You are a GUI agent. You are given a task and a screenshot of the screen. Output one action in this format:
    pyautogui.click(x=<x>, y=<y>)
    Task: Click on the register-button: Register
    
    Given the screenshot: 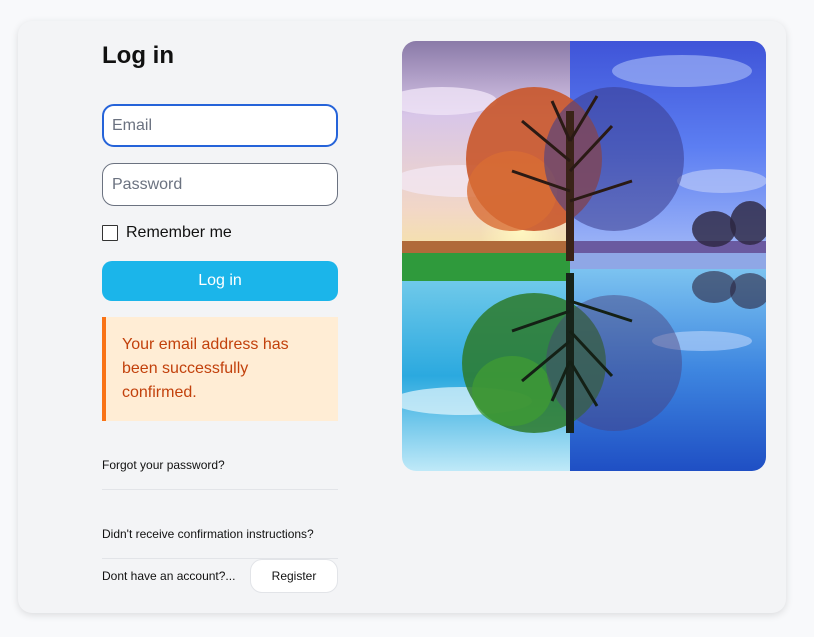 What is the action you would take?
    pyautogui.click(x=294, y=576)
    